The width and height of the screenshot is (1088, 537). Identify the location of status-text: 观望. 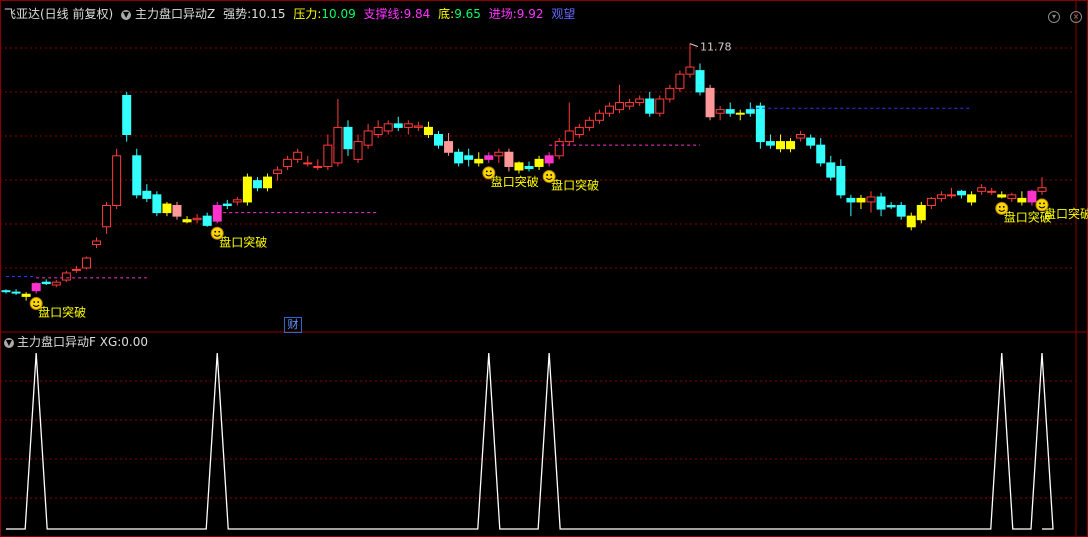
(563, 14).